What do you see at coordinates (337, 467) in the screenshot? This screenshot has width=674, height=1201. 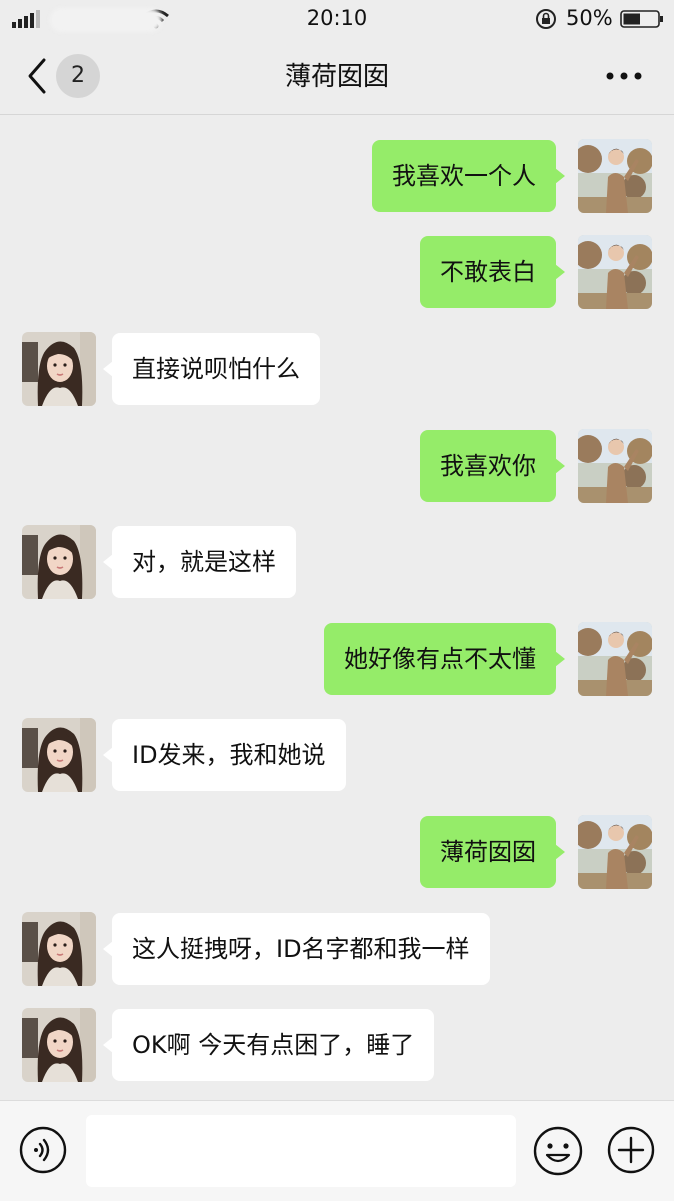 I see `message-outgoing: 我喜欢你` at bounding box center [337, 467].